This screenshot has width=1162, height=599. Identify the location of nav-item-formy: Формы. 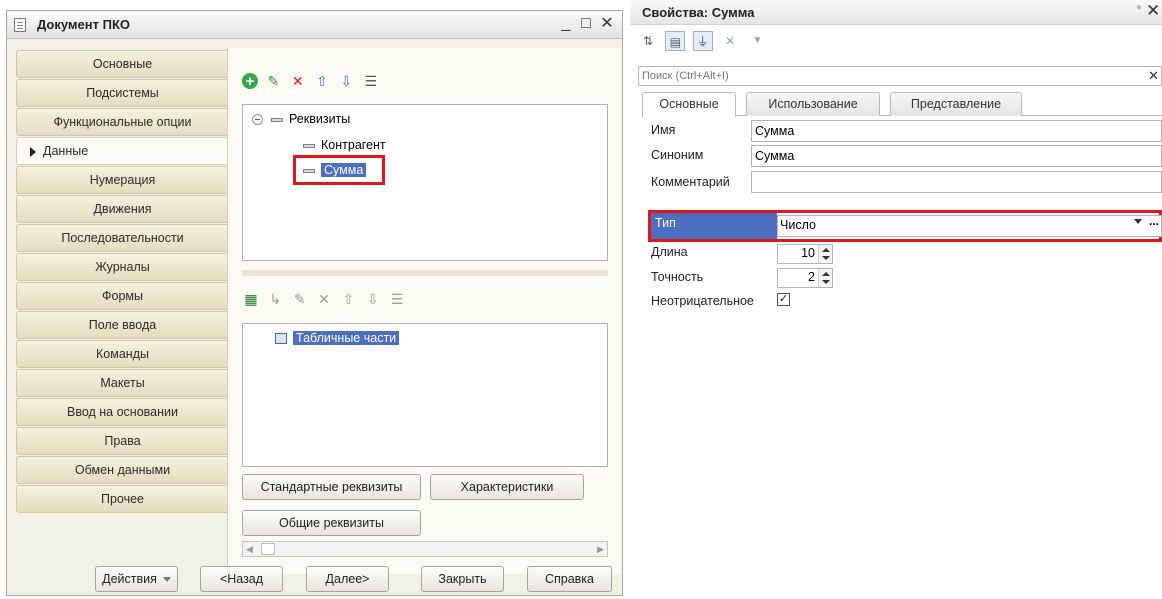
(122, 296).